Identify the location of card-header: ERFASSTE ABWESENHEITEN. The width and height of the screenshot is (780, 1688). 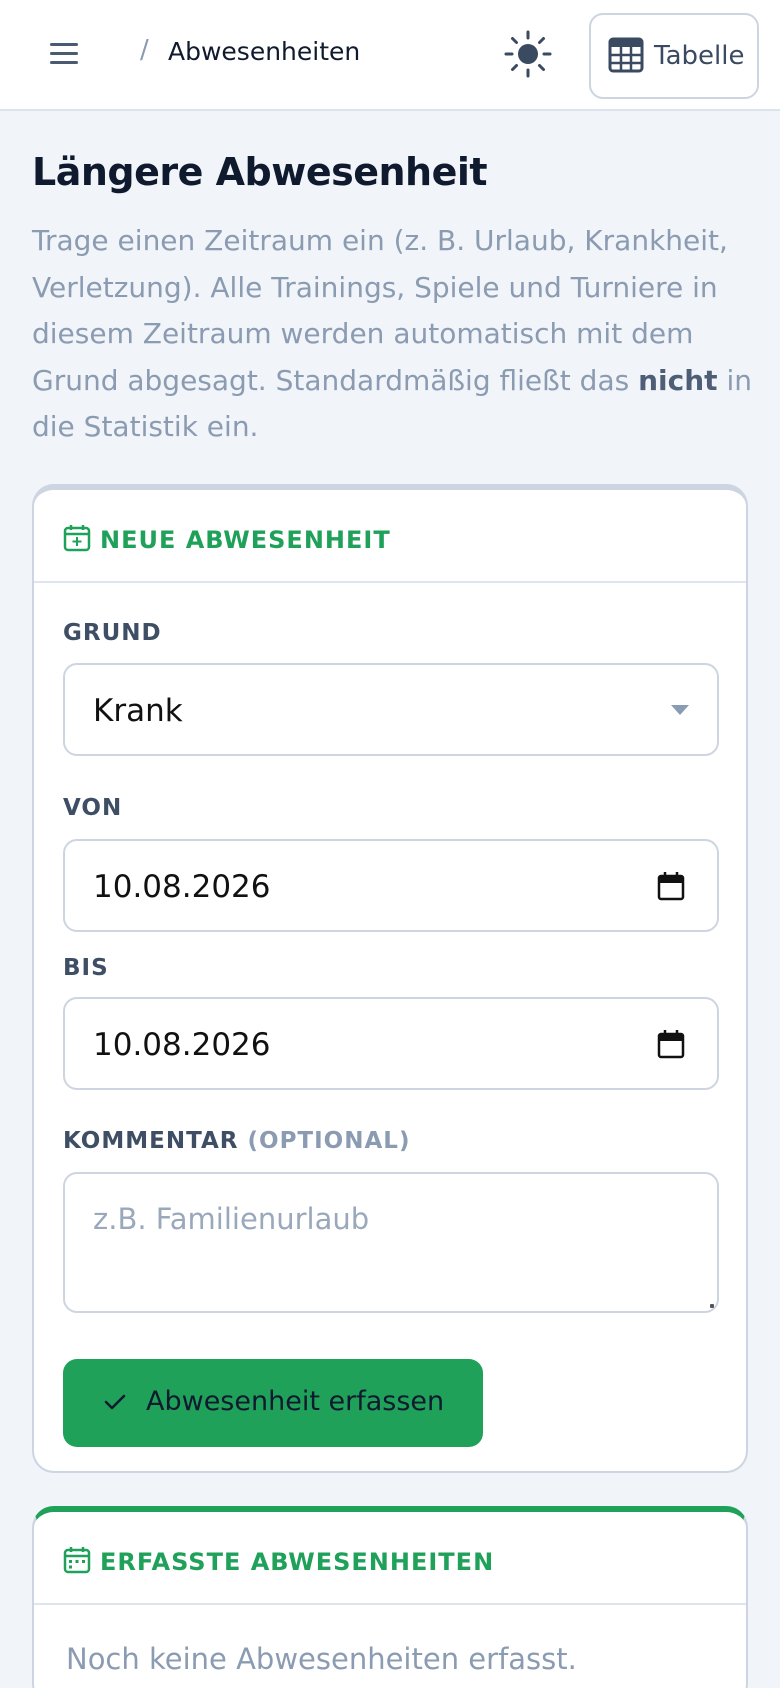
(390, 1558).